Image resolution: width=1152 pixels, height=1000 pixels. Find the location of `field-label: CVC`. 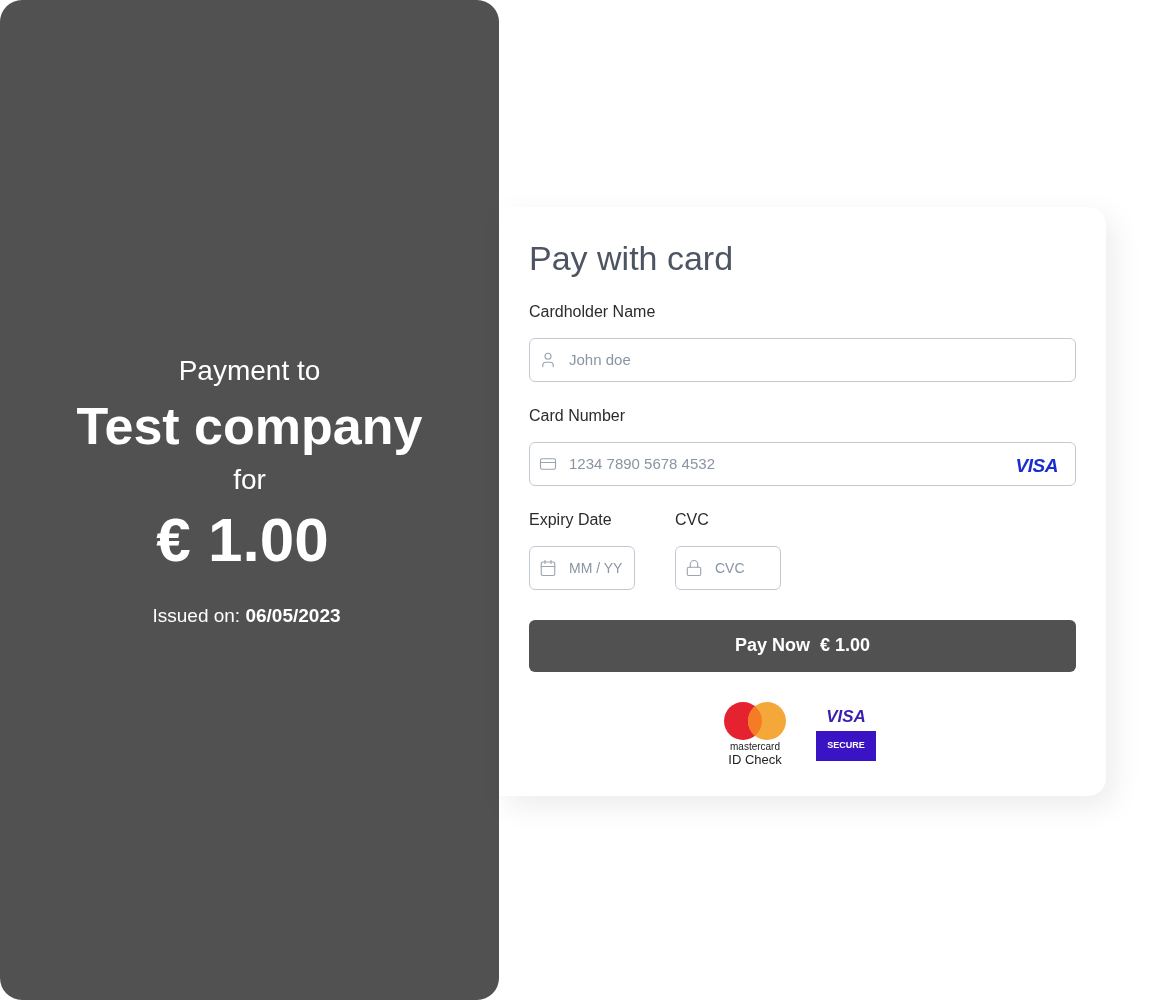

field-label: CVC is located at coordinates (692, 519).